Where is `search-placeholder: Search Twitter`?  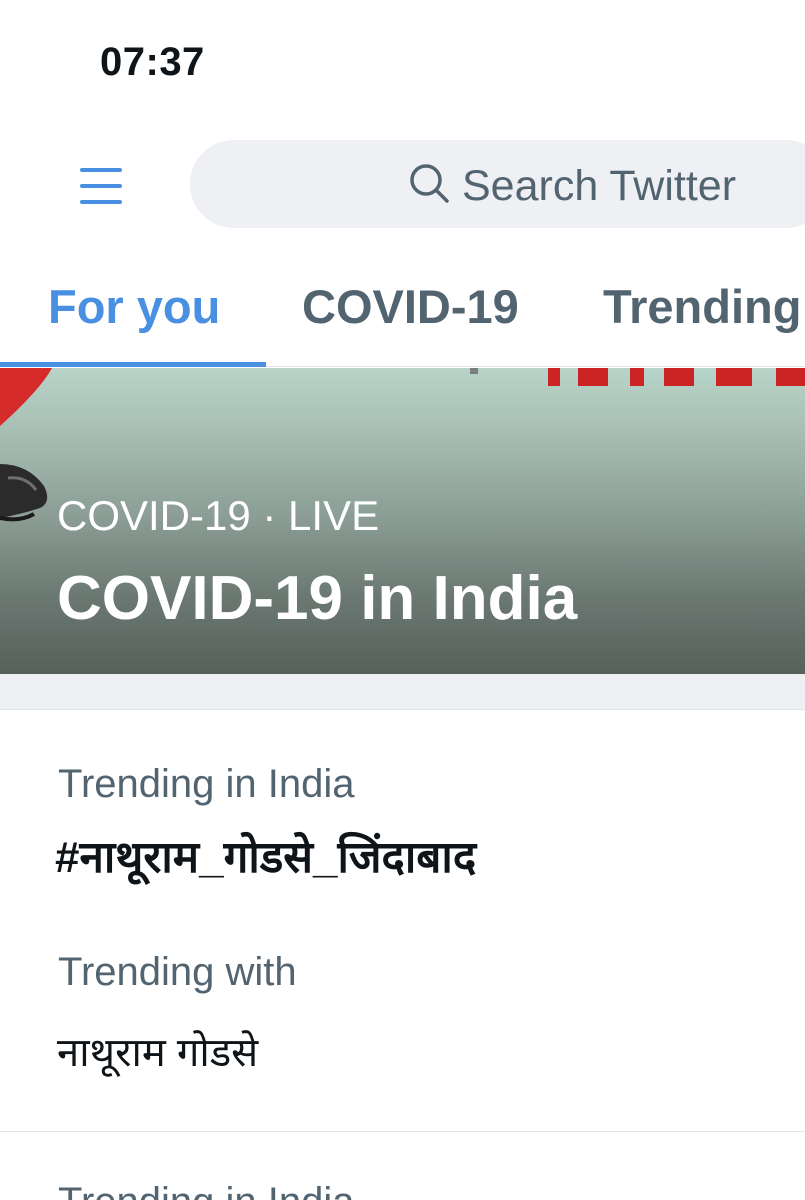
search-placeholder: Search Twitter is located at coordinates (599, 186).